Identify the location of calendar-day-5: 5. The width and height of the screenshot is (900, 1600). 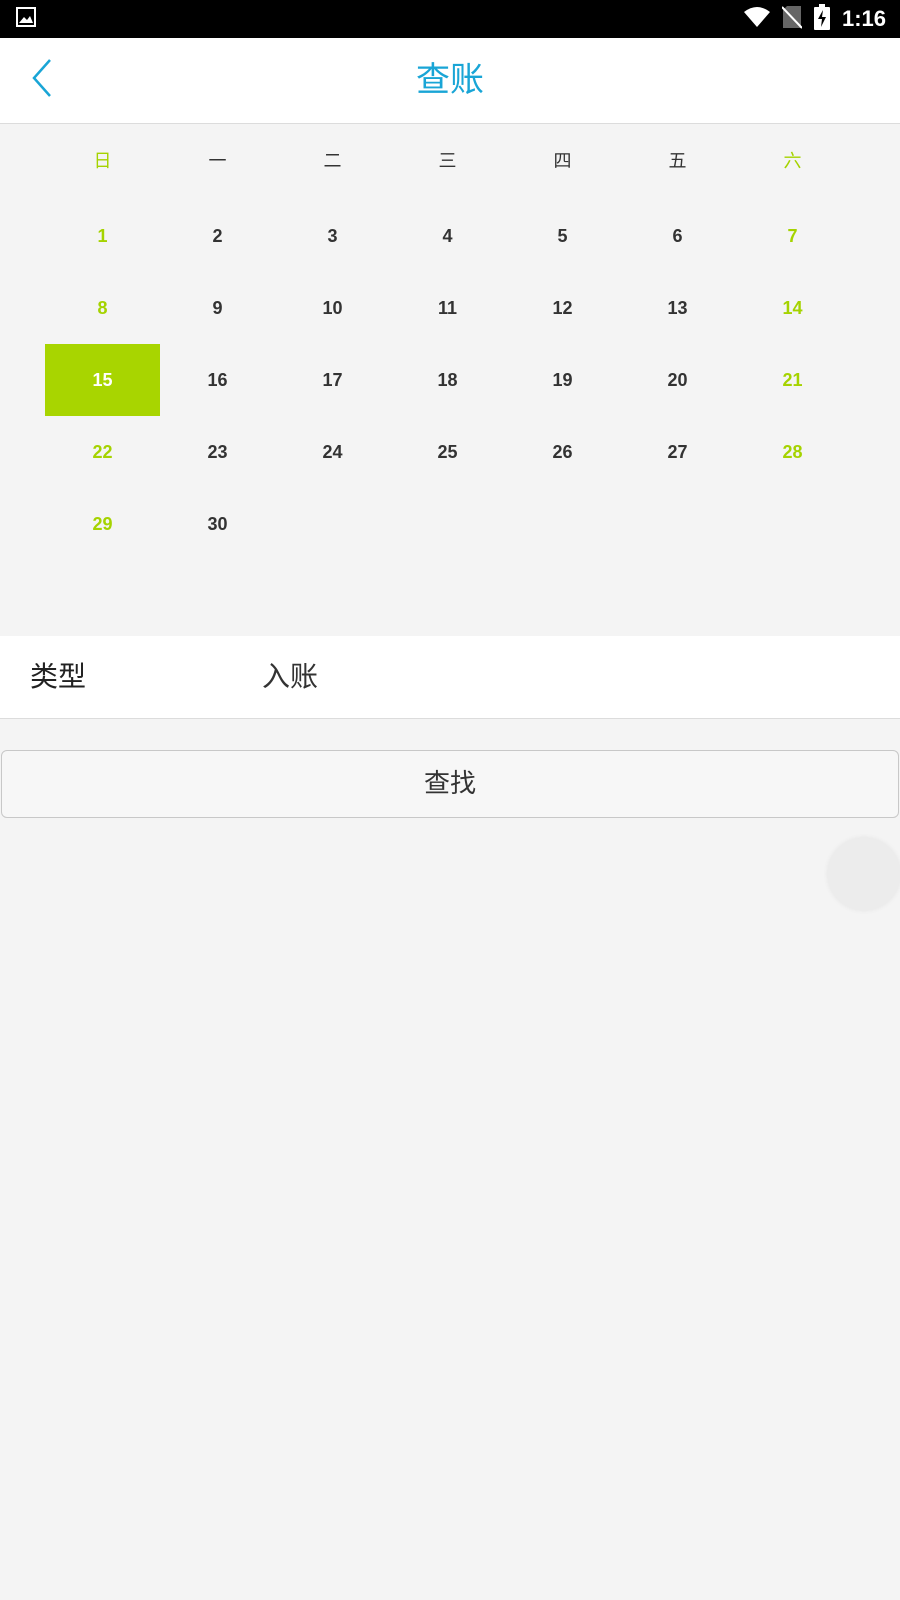
(562, 236).